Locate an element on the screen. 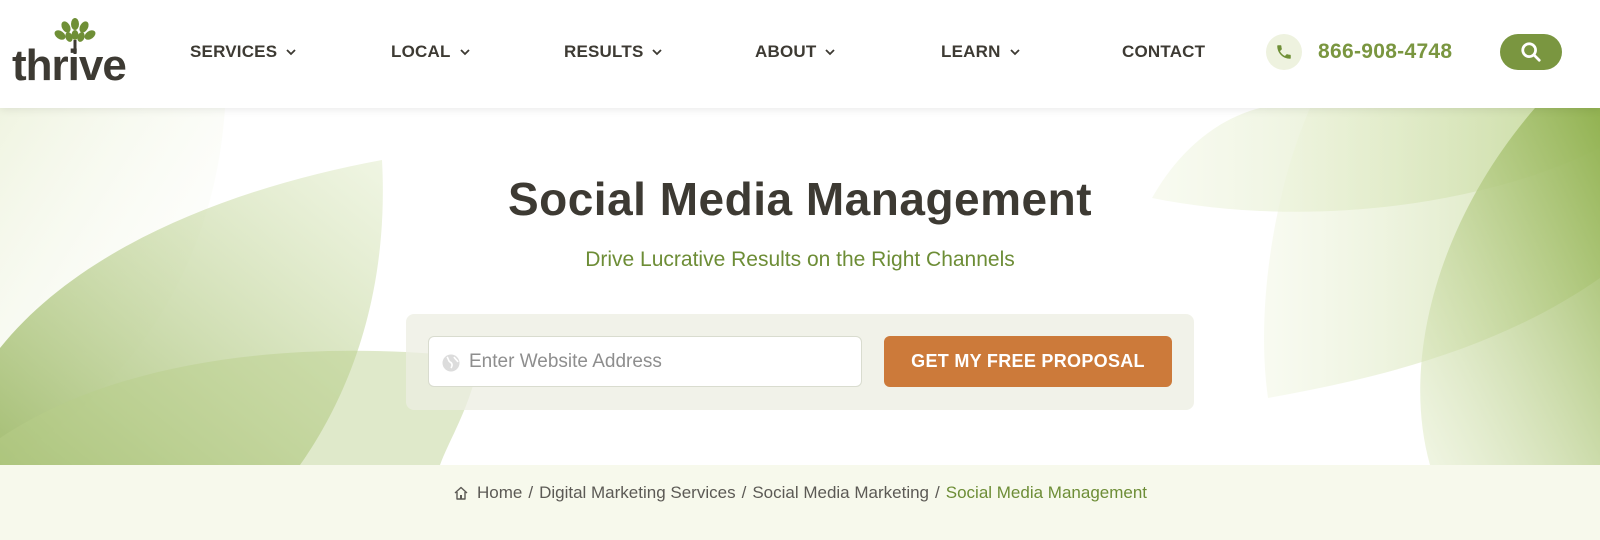 This screenshot has height=540, width=1600. nav-item-services: SERVICES is located at coordinates (243, 52).